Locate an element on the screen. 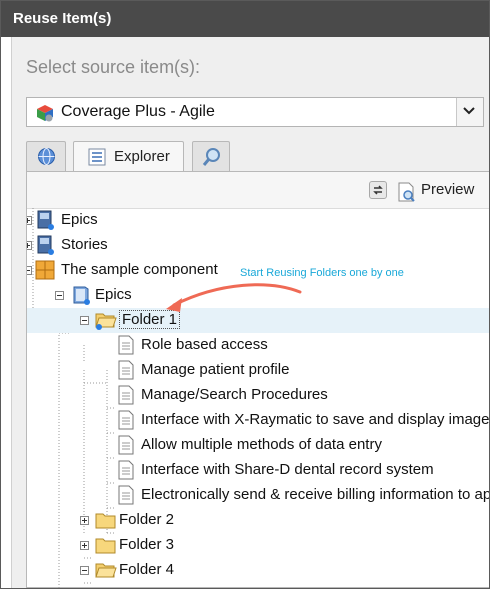  tree-item: Manage/Search Procedures is located at coordinates (258, 395).